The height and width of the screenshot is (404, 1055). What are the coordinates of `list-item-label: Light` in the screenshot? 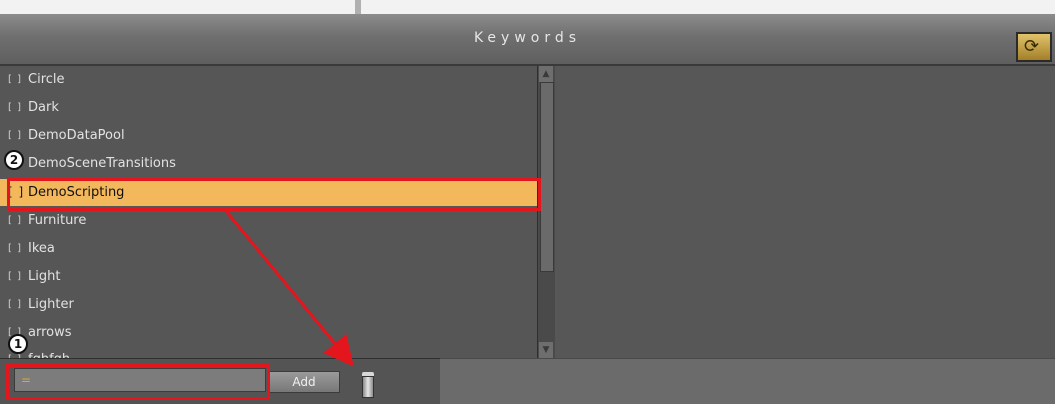 It's located at (44, 276).